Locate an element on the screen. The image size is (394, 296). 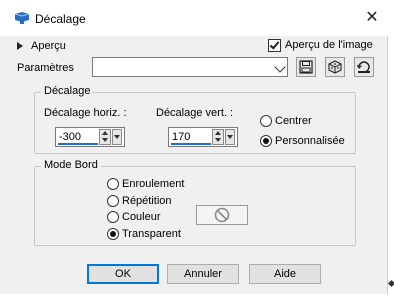
ok-button: OK is located at coordinates (123, 274).